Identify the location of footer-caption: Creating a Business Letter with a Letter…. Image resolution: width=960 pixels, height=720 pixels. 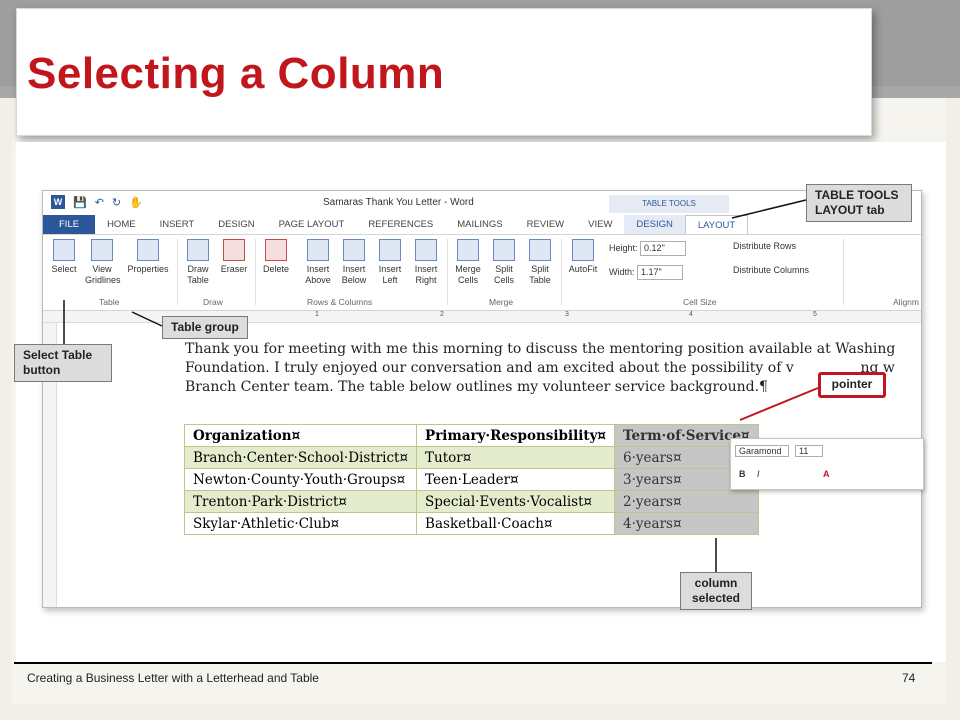
(173, 678).